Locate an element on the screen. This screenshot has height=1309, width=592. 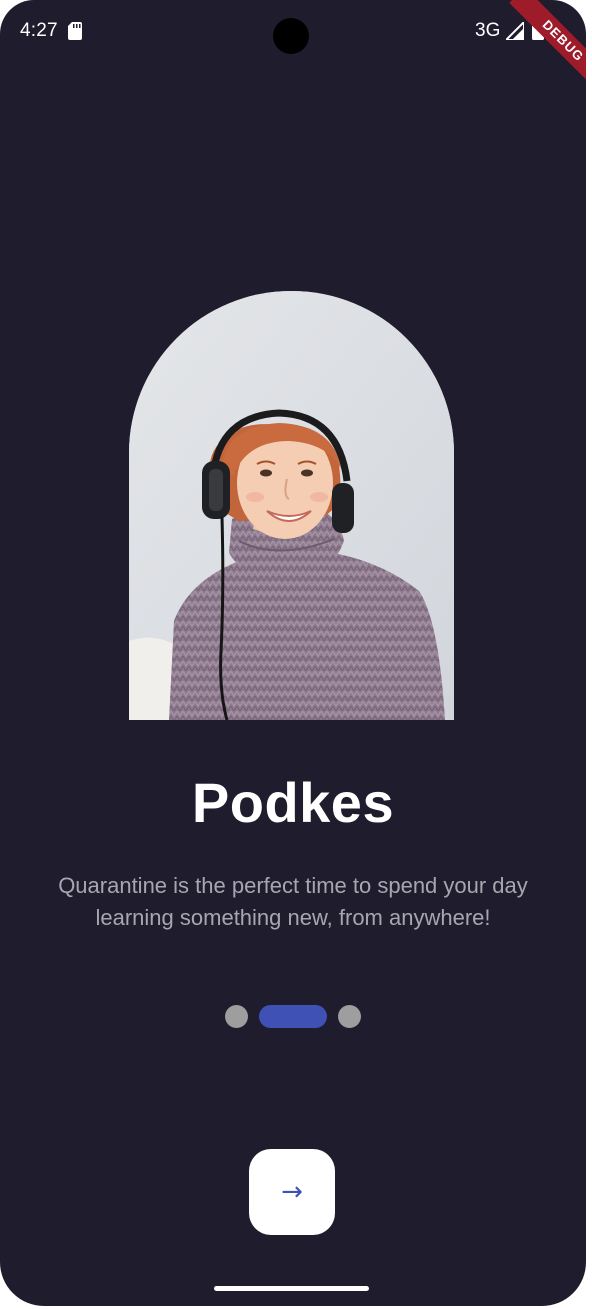
onboarding-title: Podkes is located at coordinates (293, 802).